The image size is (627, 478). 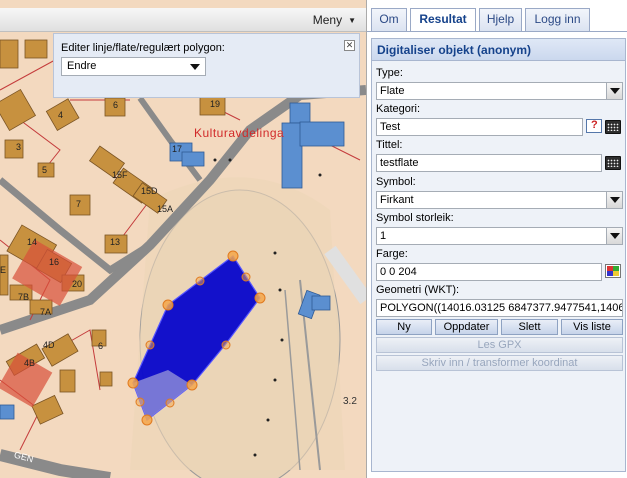 What do you see at coordinates (499, 236) in the screenshot?
I see `symbol-size-select: 1` at bounding box center [499, 236].